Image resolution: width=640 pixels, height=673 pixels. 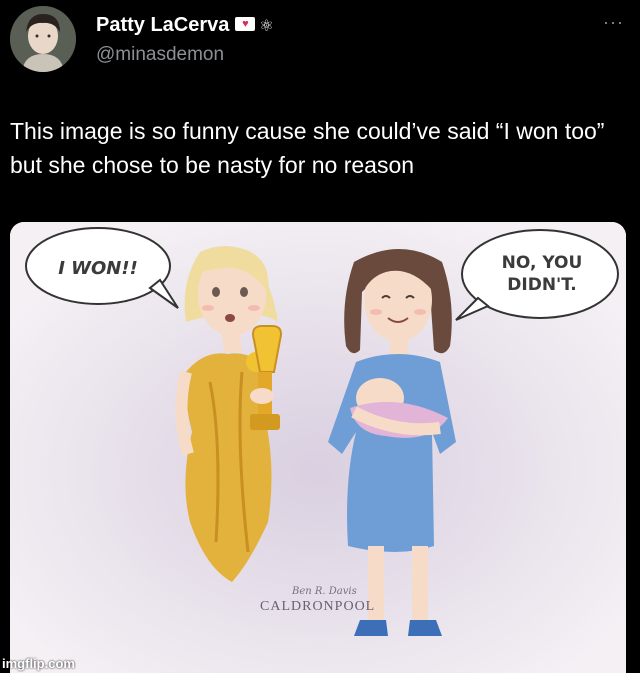 I want to click on more-options-icon: ···, so click(x=613, y=22).